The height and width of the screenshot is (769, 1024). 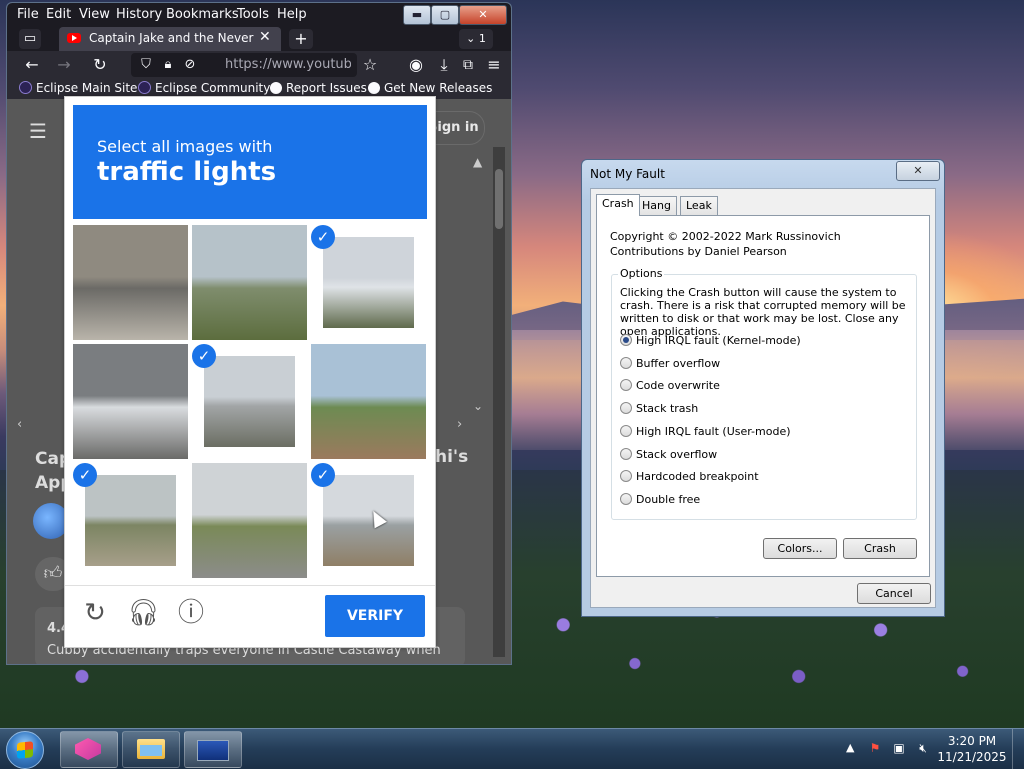 What do you see at coordinates (151, 749) in the screenshot?
I see `taskbar-app-explorer` at bounding box center [151, 749].